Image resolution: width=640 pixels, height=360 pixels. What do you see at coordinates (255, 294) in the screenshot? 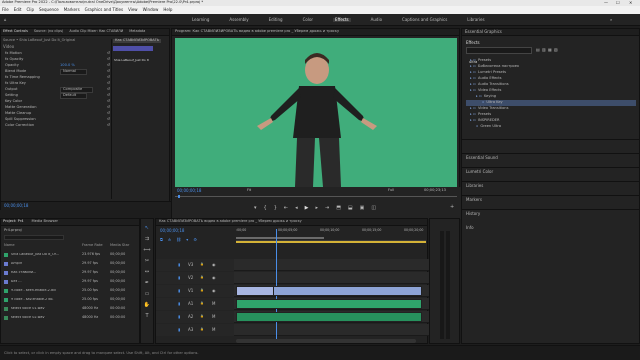
I see `clip-video-v1-head: Shia LaBeouf_Just Do It` at bounding box center [255, 294].